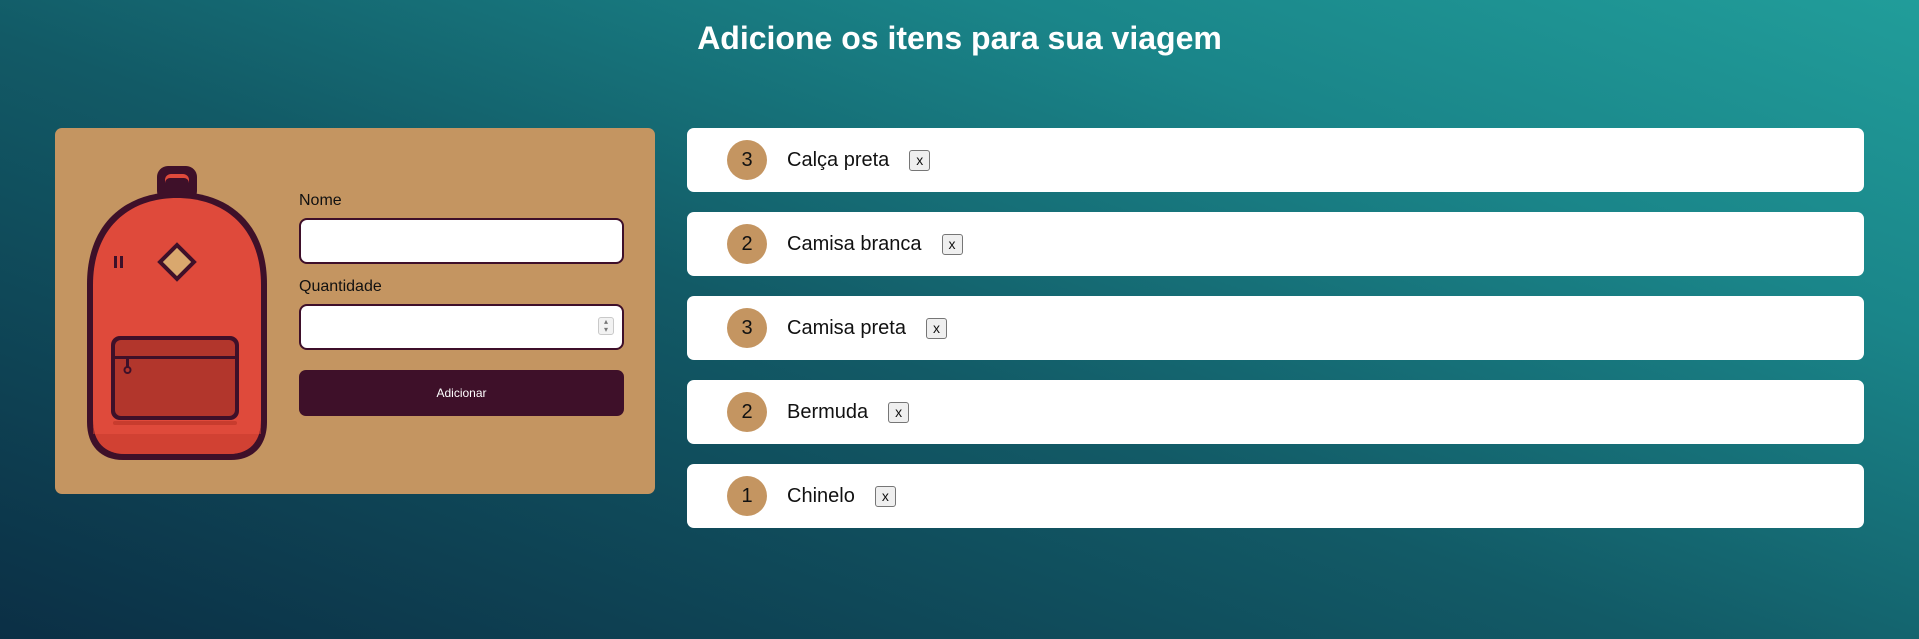 The height and width of the screenshot is (639, 1919). What do you see at coordinates (606, 330) in the screenshot?
I see `chevron-down-icon: ▾` at bounding box center [606, 330].